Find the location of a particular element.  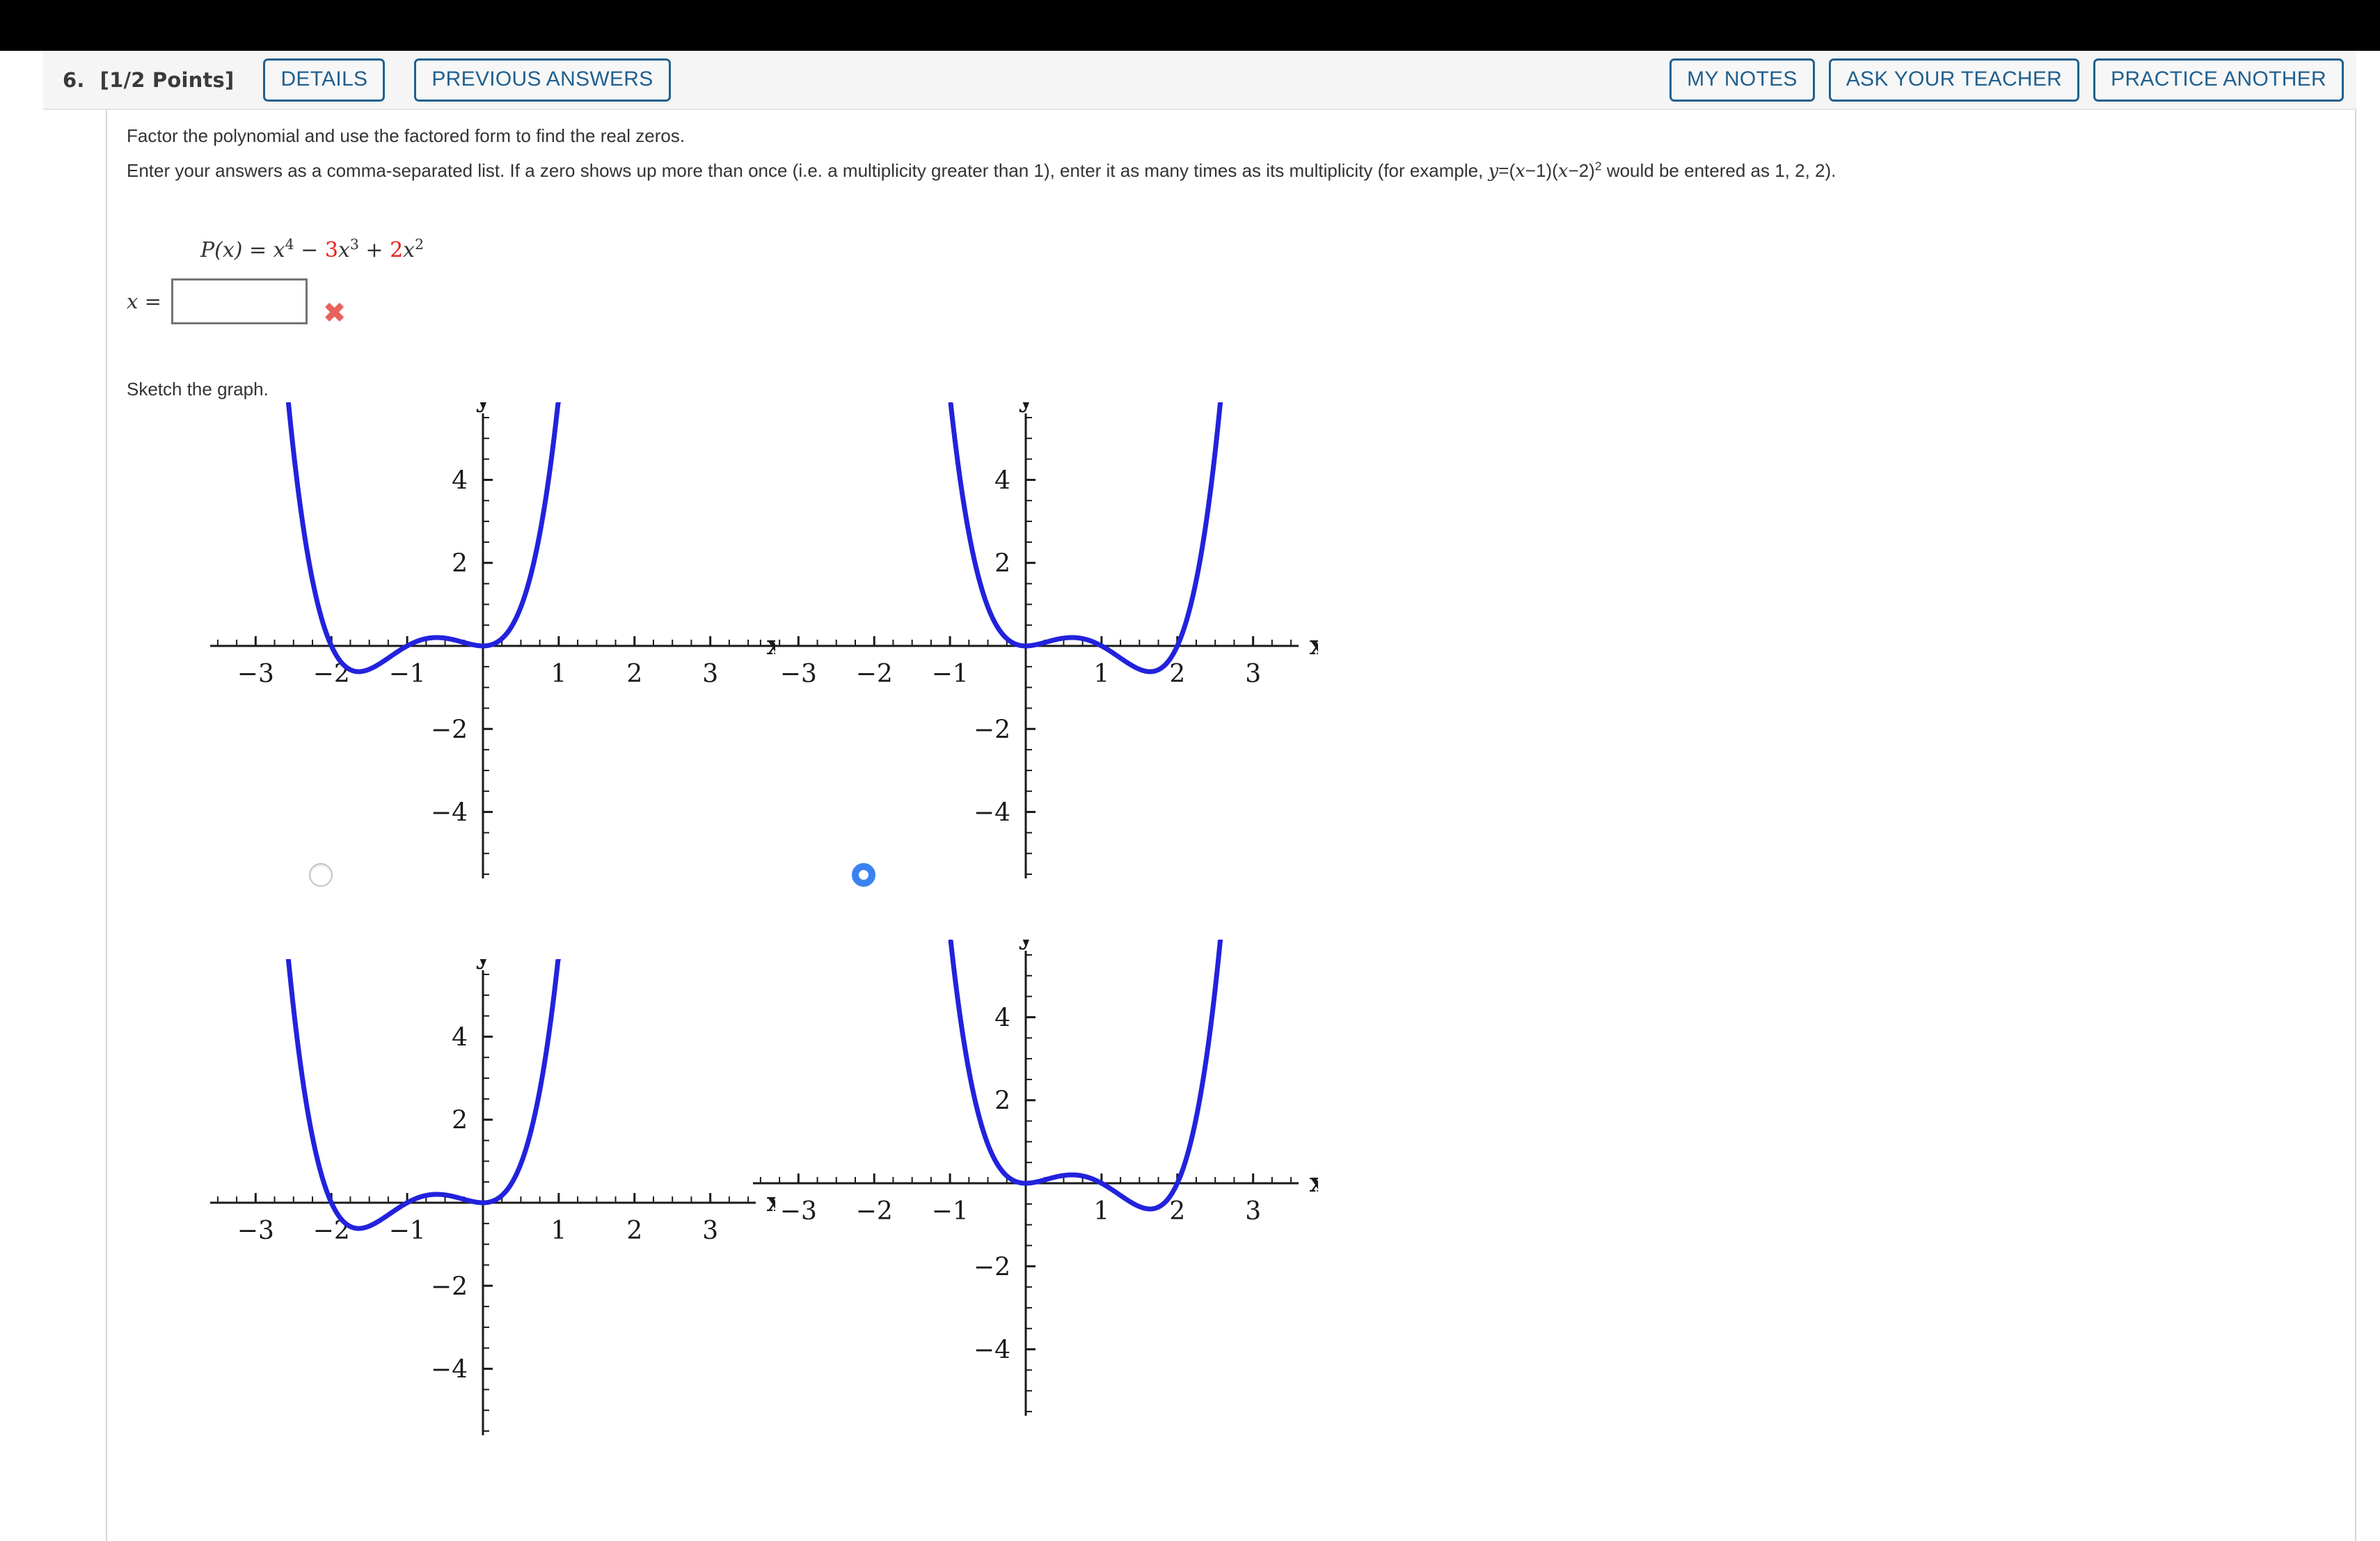

graph-option-1: −3−2−112342−2−4xy is located at coordinates (483, 677).